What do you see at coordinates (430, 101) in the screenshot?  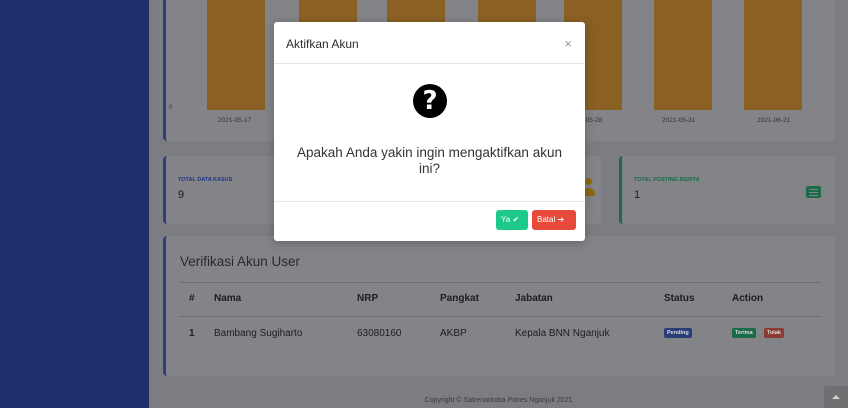 I see `question-circle-icon: ?` at bounding box center [430, 101].